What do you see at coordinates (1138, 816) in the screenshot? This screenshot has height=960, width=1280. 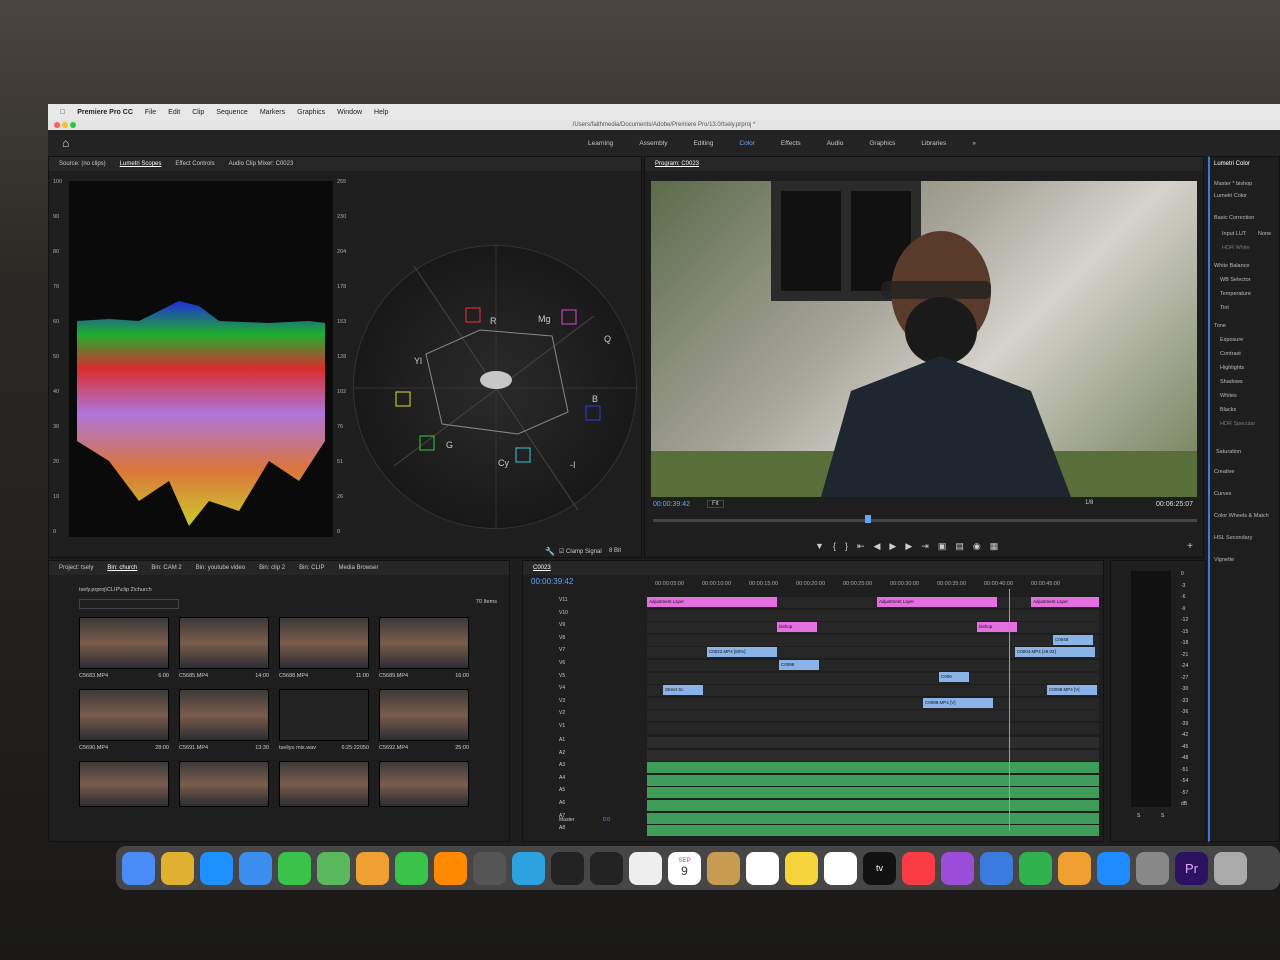 I see `solo-left-button: S` at bounding box center [1138, 816].